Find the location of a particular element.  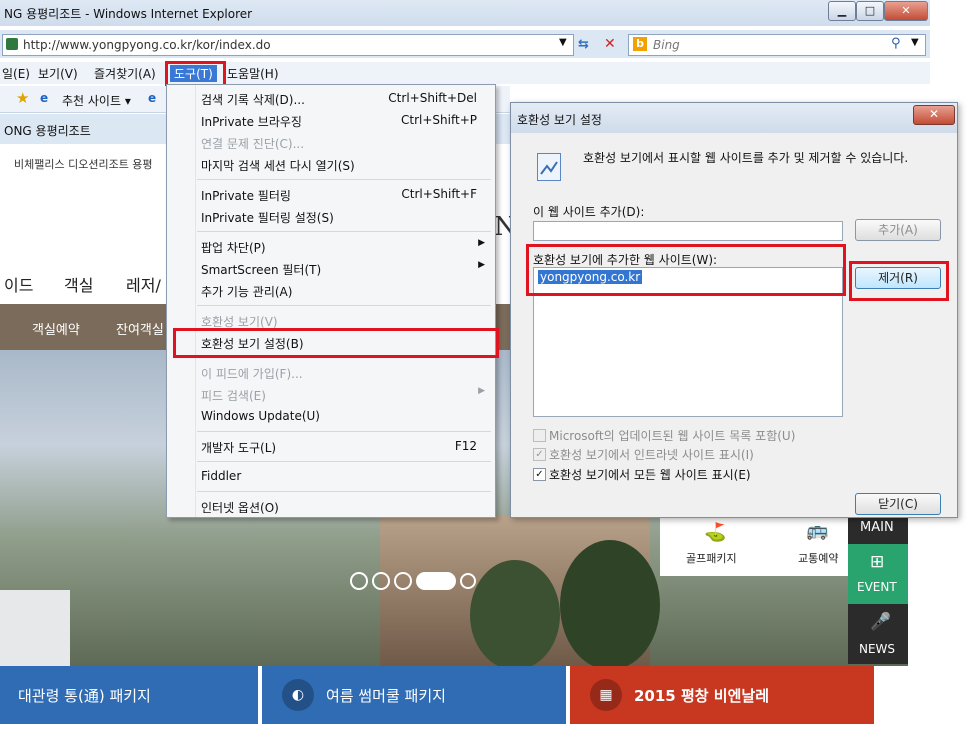

bing-icon: b is located at coordinates (640, 44).